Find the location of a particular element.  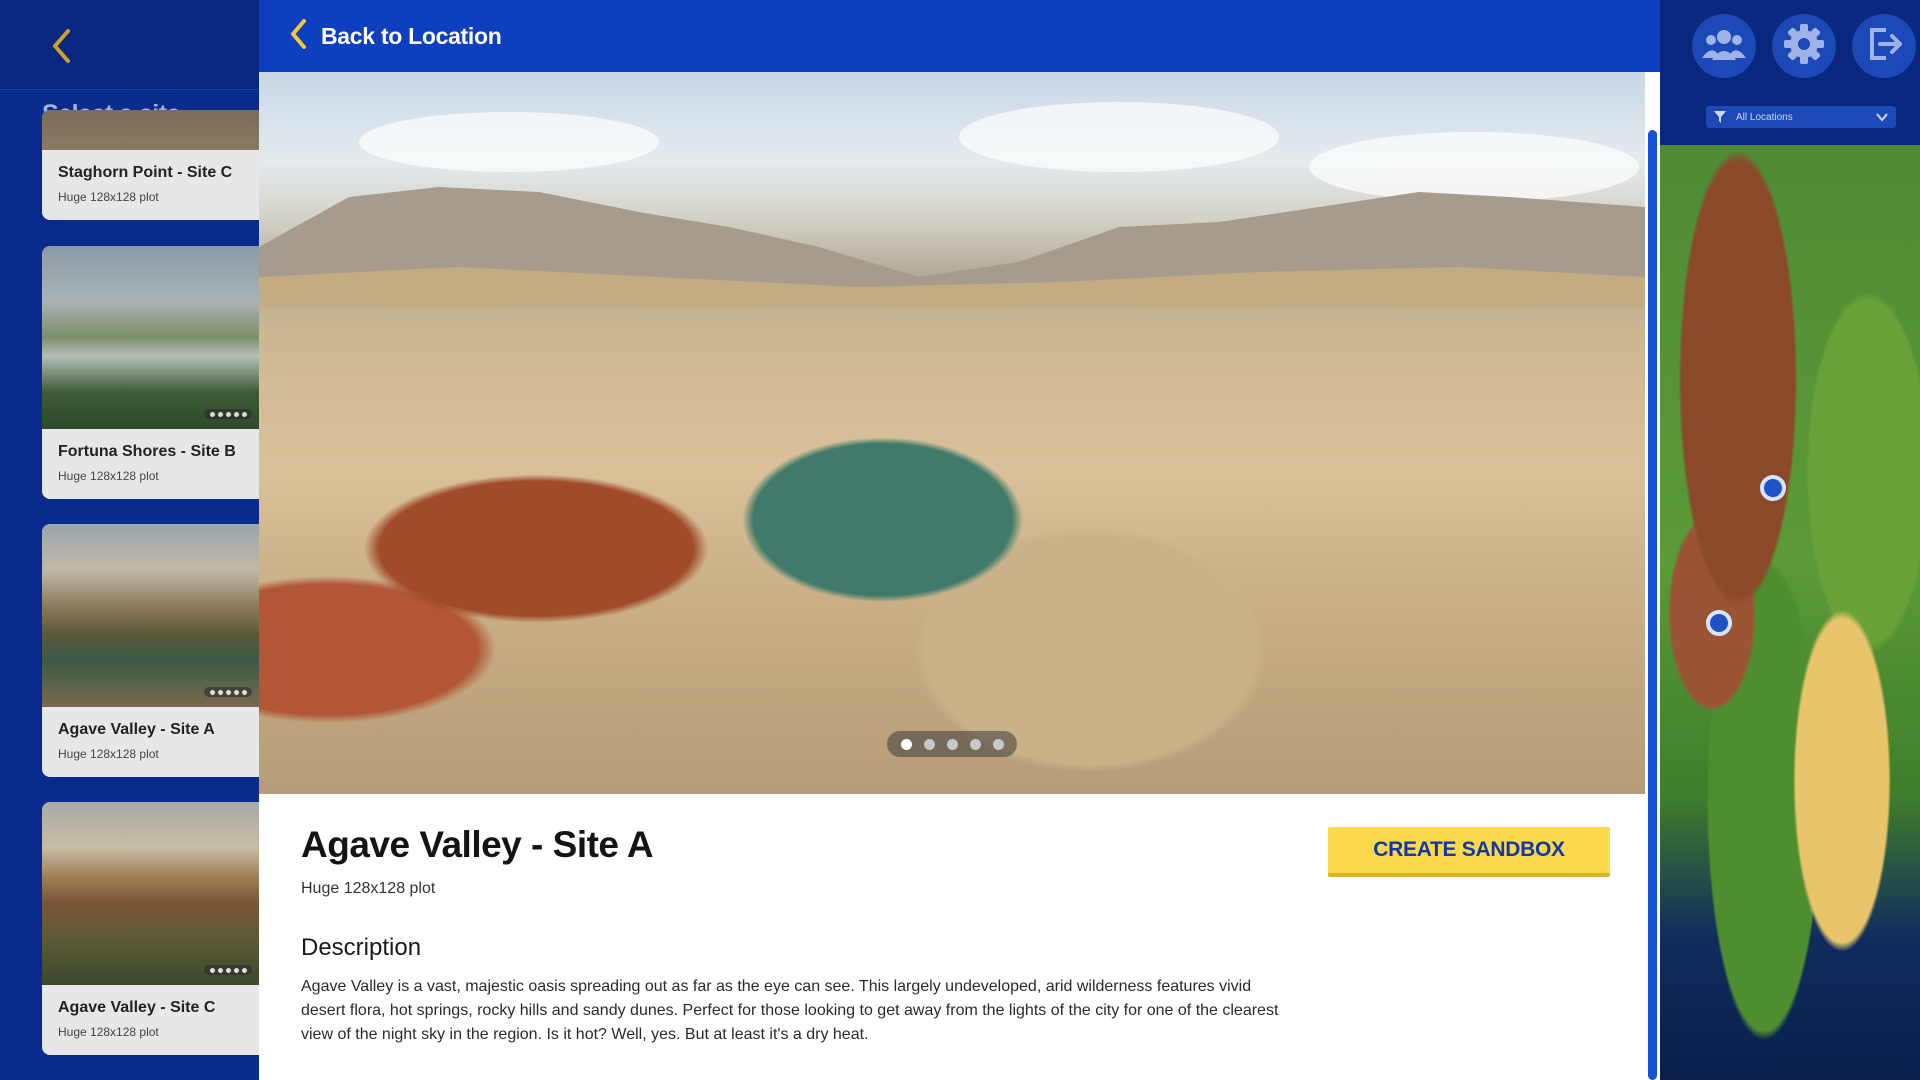

modal-header: Back to Location is located at coordinates (959, 36).